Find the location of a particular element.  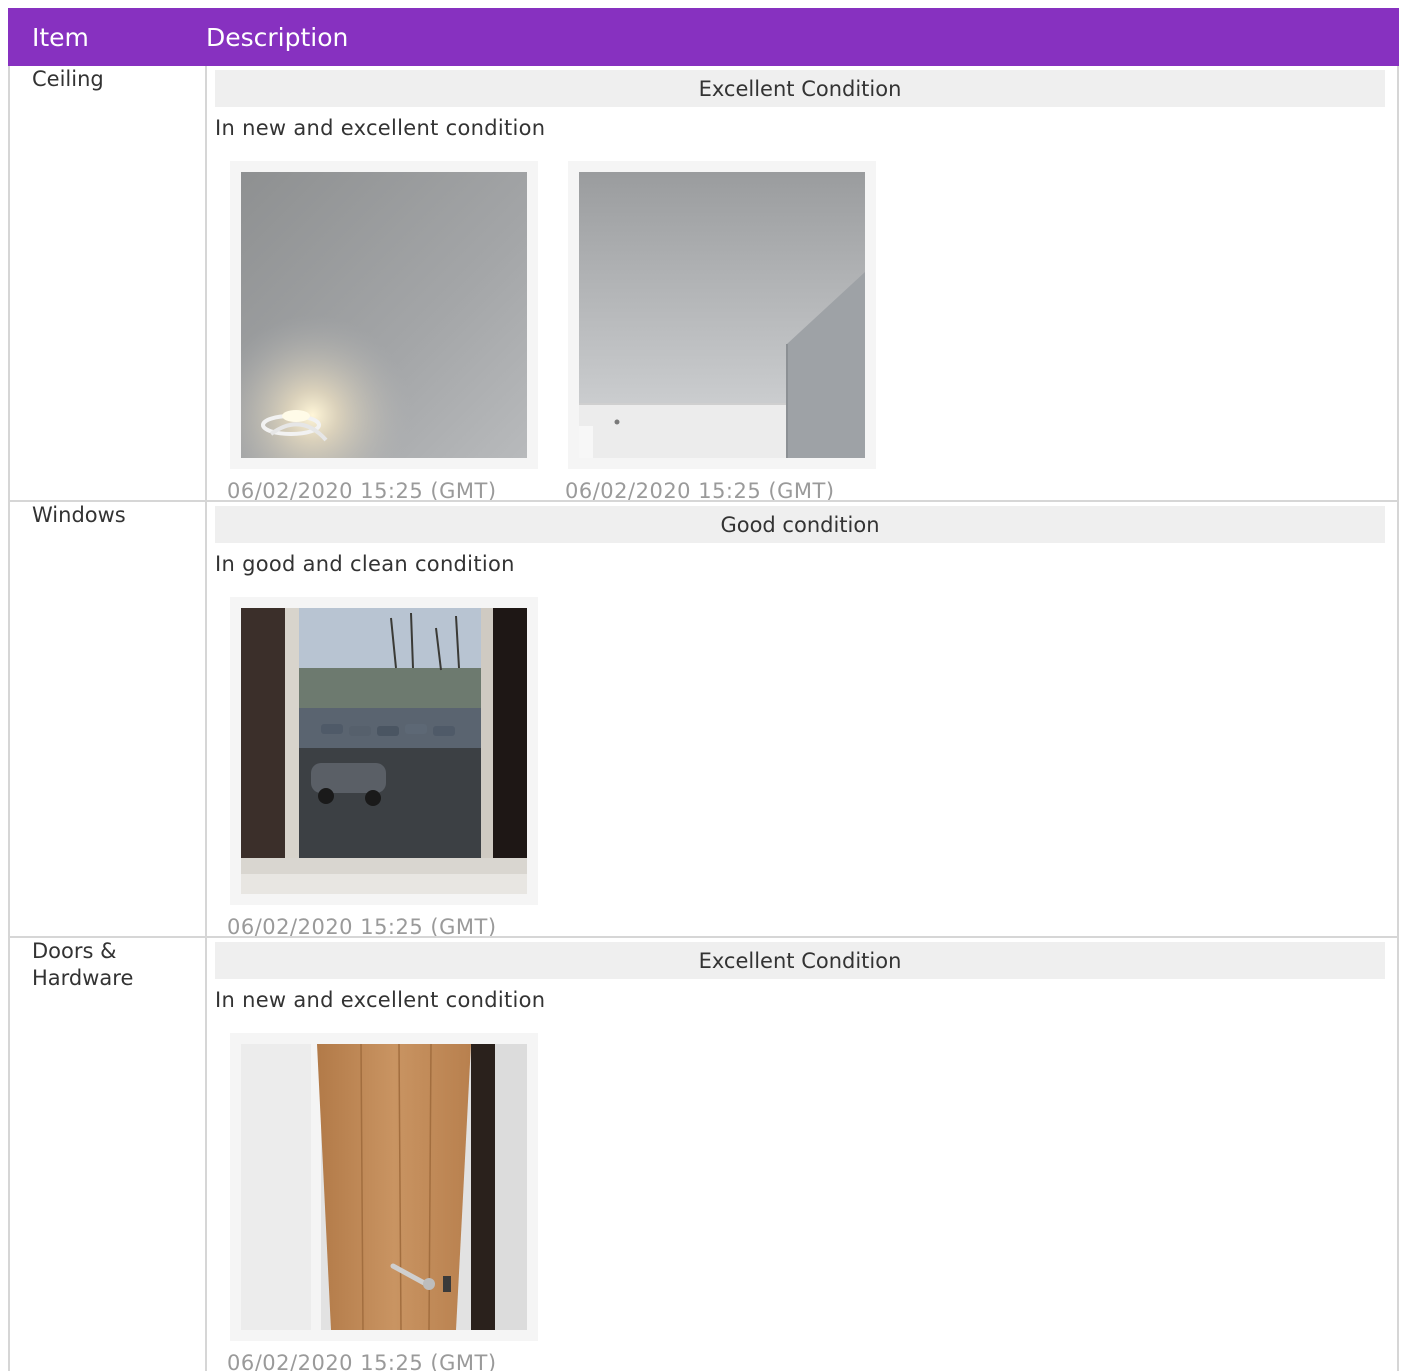

row-item-name: Windows is located at coordinates (108, 719).